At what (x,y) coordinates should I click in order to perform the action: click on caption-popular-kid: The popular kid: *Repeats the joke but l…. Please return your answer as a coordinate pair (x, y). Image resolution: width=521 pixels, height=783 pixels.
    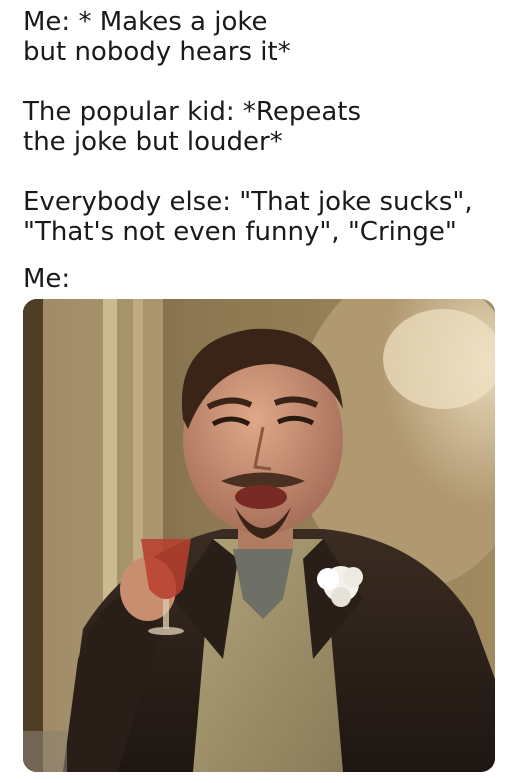
    Looking at the image, I should click on (192, 127).